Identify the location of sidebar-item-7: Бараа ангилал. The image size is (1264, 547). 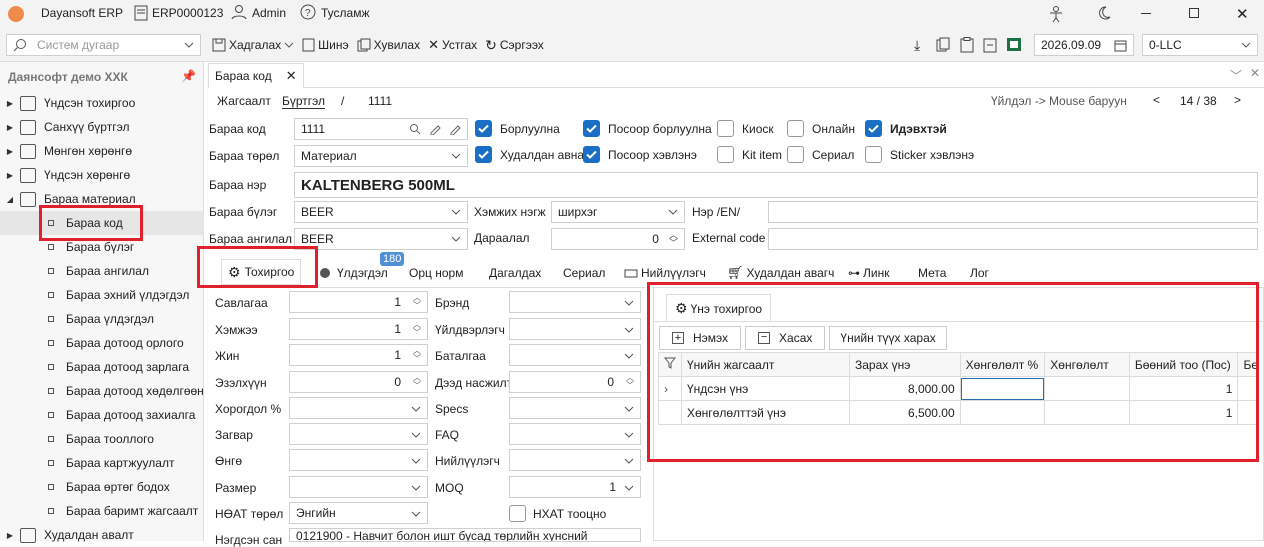
(102, 271).